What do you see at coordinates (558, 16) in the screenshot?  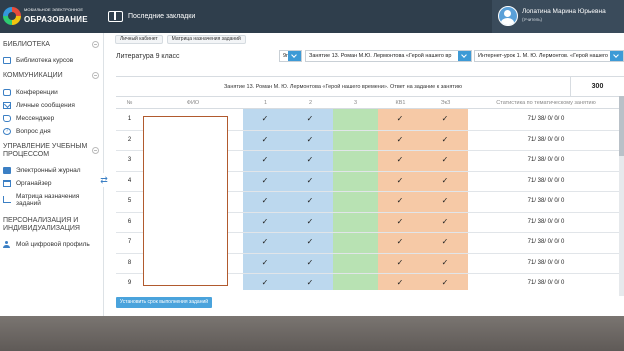 I see `user-menu: Лопатина Марина Юрьевна (Учитель)` at bounding box center [558, 16].